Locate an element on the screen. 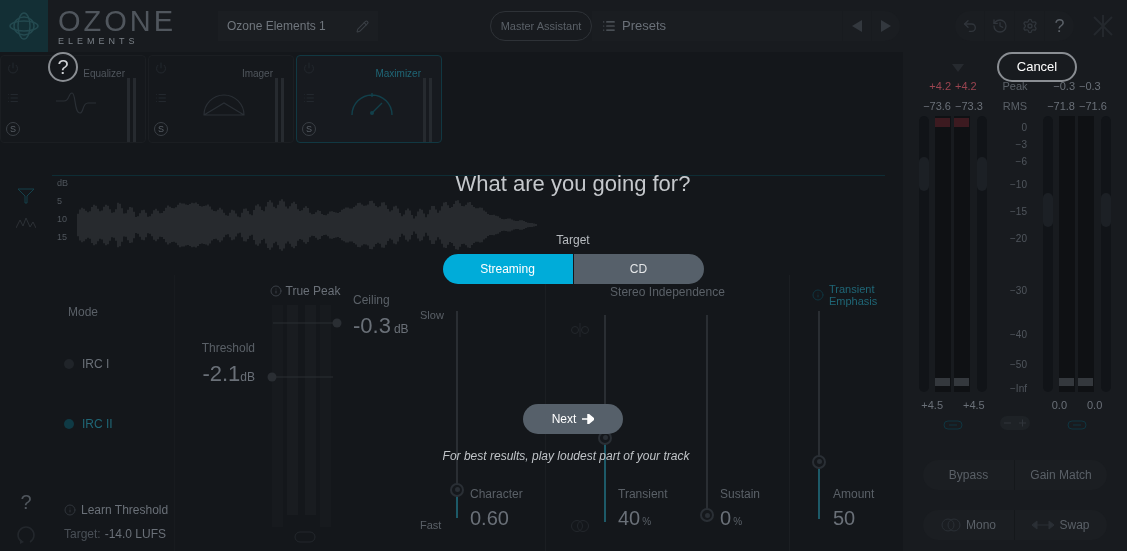 The image size is (1127, 551). triangle-left-icon is located at coordinates (857, 26).